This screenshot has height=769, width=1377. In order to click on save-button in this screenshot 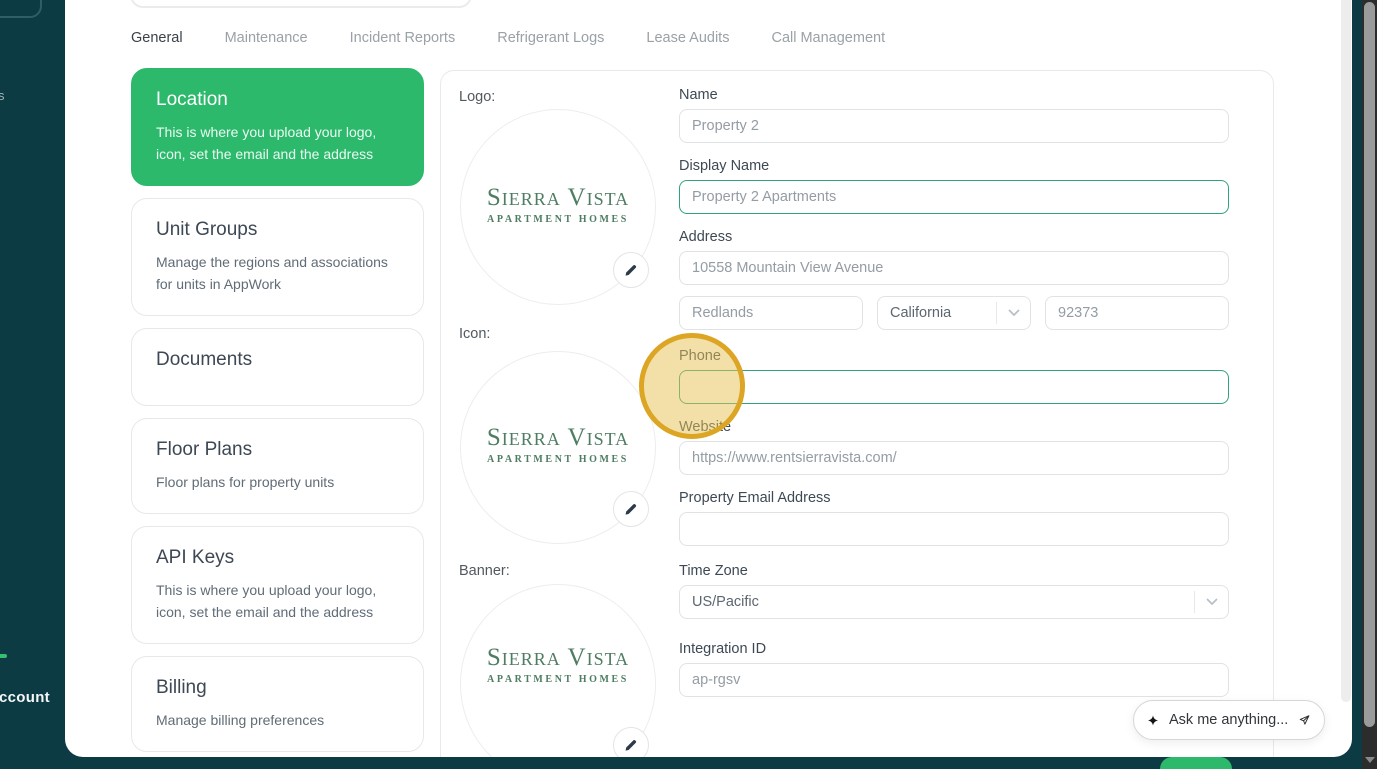, I will do `click(1196, 763)`.